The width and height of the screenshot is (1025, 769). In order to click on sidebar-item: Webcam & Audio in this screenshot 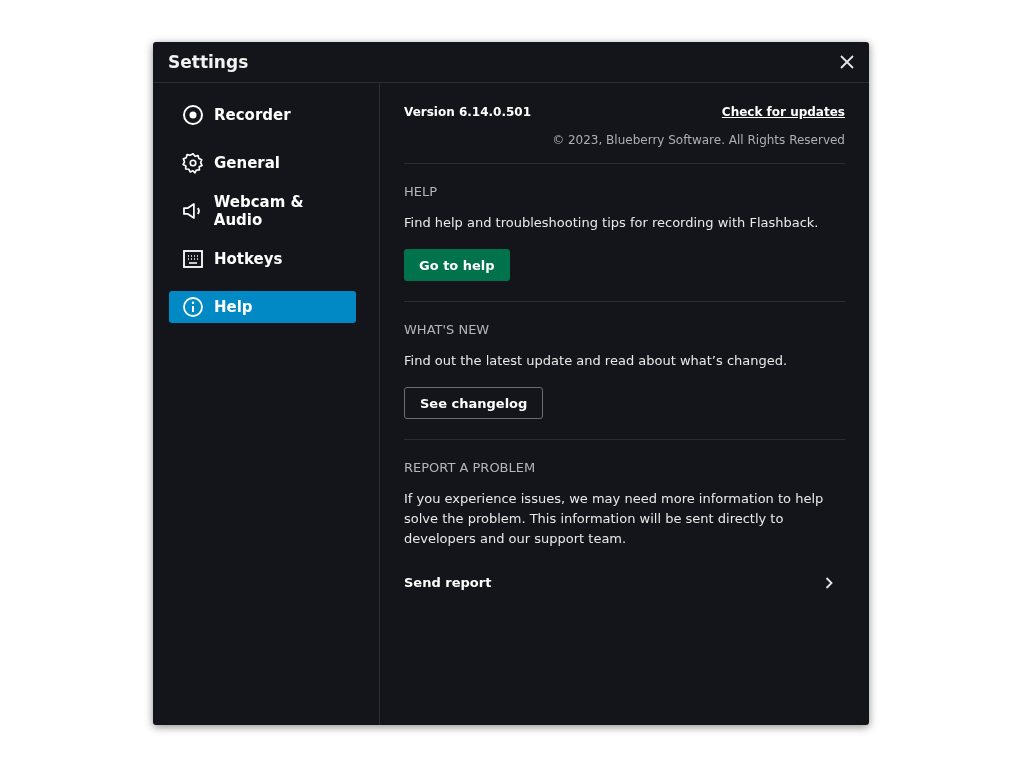, I will do `click(262, 211)`.